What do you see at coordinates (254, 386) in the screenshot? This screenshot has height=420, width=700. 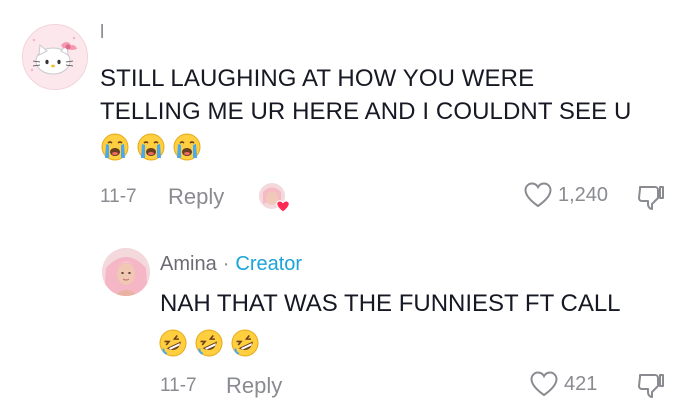 I see `reply-reply-button: Reply` at bounding box center [254, 386].